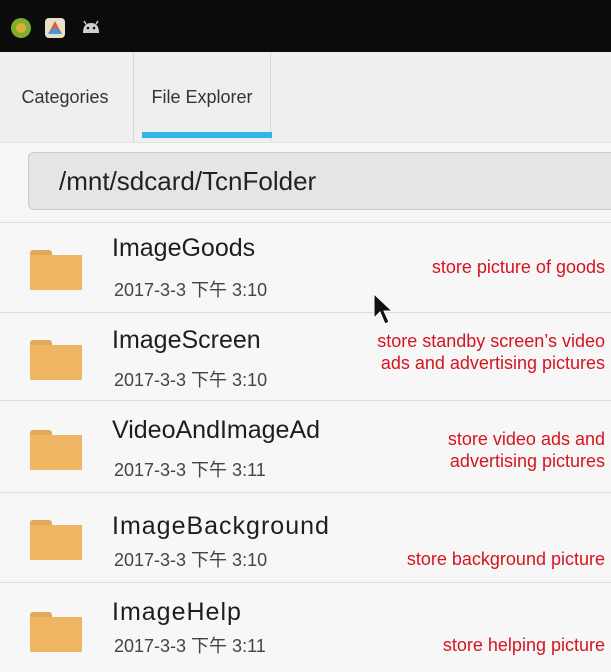 Image resolution: width=611 pixels, height=672 pixels. Describe the element at coordinates (186, 340) in the screenshot. I see `folder-name: ImageScreen` at that location.